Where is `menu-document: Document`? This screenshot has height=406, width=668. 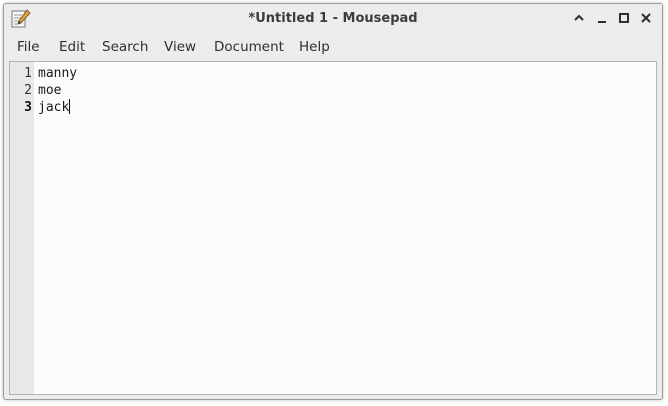 menu-document: Document is located at coordinates (249, 47).